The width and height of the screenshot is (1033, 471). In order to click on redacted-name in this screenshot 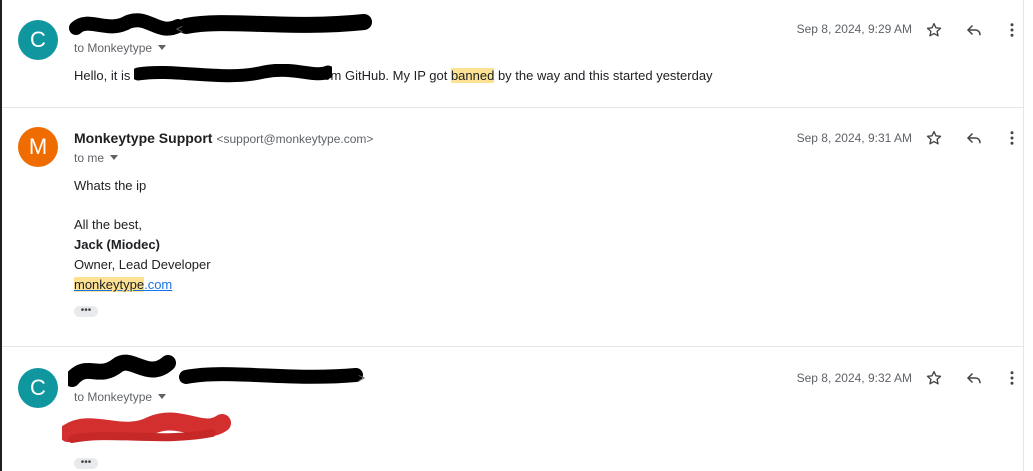, I will do `click(232, 73)`.